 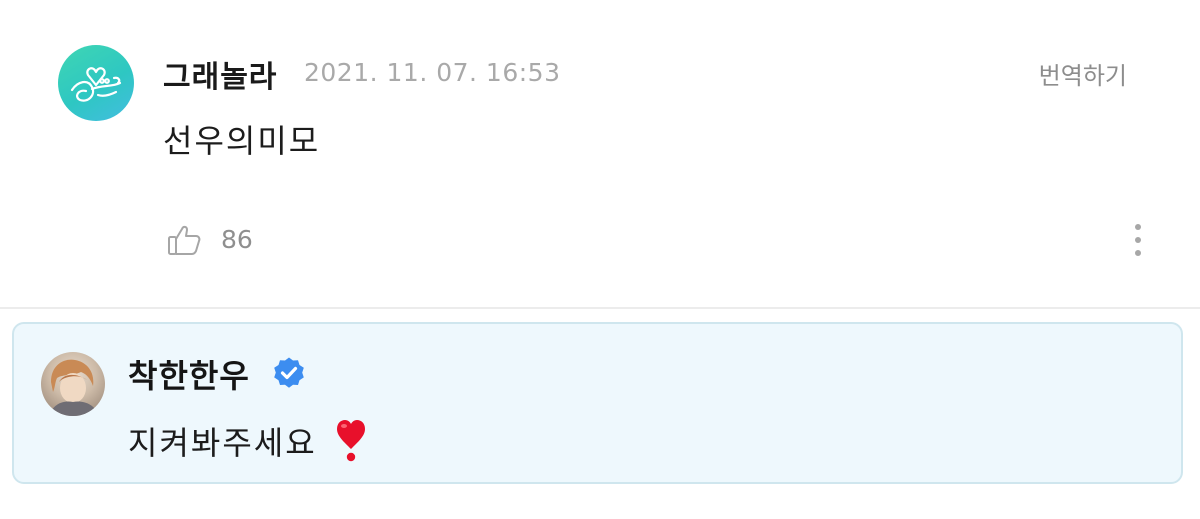 What do you see at coordinates (289, 372) in the screenshot?
I see `verified-badge-icon` at bounding box center [289, 372].